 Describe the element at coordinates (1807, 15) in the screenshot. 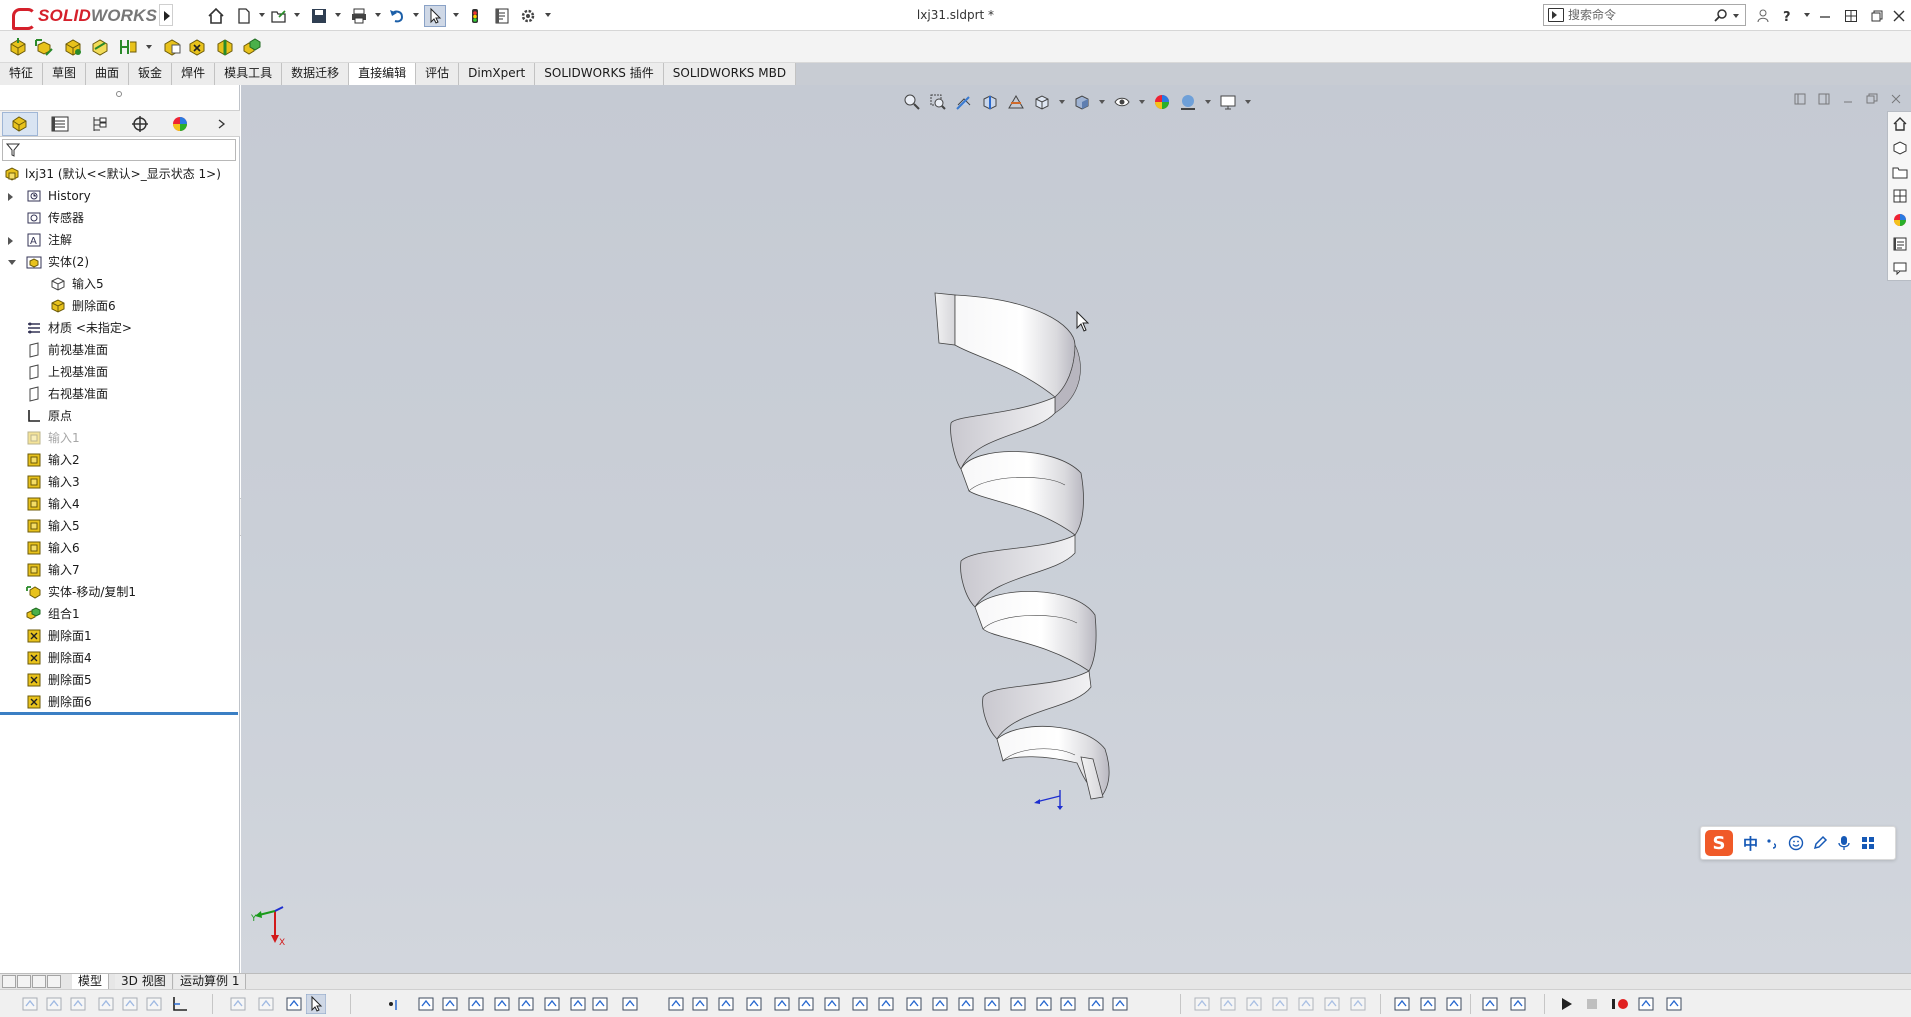

I see `help-dropdown-icon` at that location.